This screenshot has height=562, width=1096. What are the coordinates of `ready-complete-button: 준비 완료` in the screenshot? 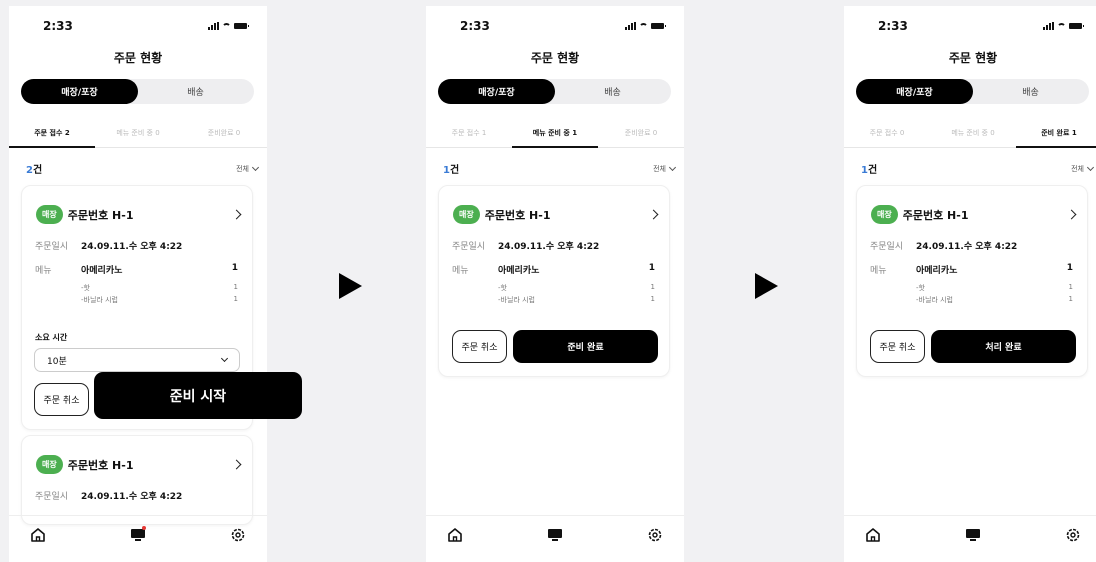 It's located at (585, 346).